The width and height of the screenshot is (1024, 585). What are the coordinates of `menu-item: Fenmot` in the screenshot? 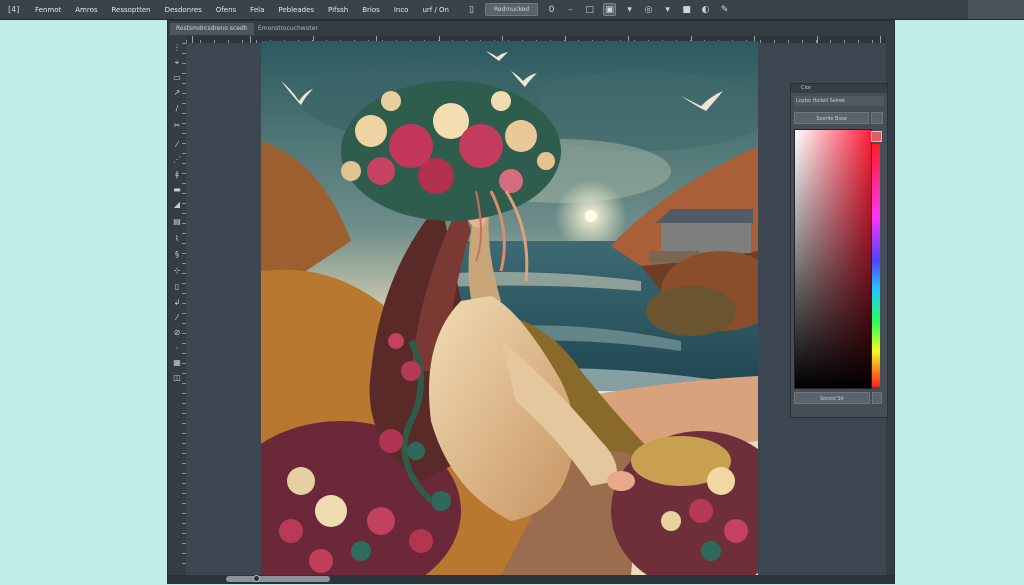 It's located at (48, 10).